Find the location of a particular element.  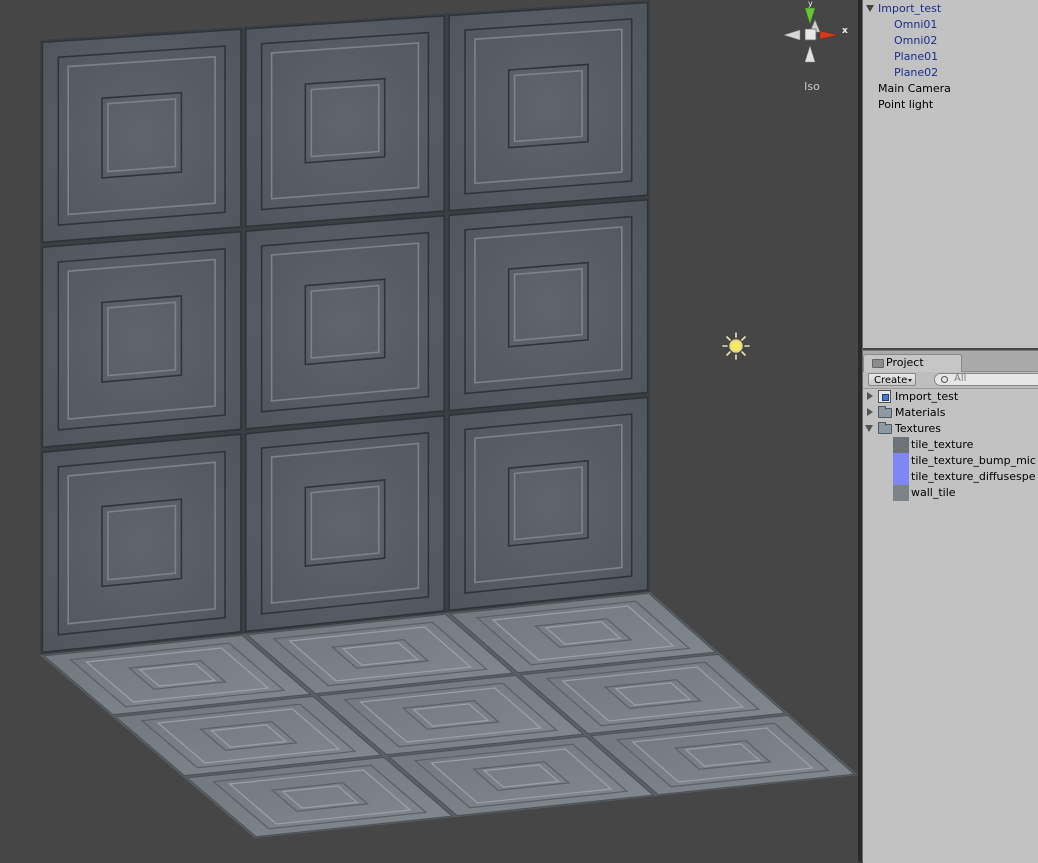

dropdown-caret-icon is located at coordinates (910, 380).